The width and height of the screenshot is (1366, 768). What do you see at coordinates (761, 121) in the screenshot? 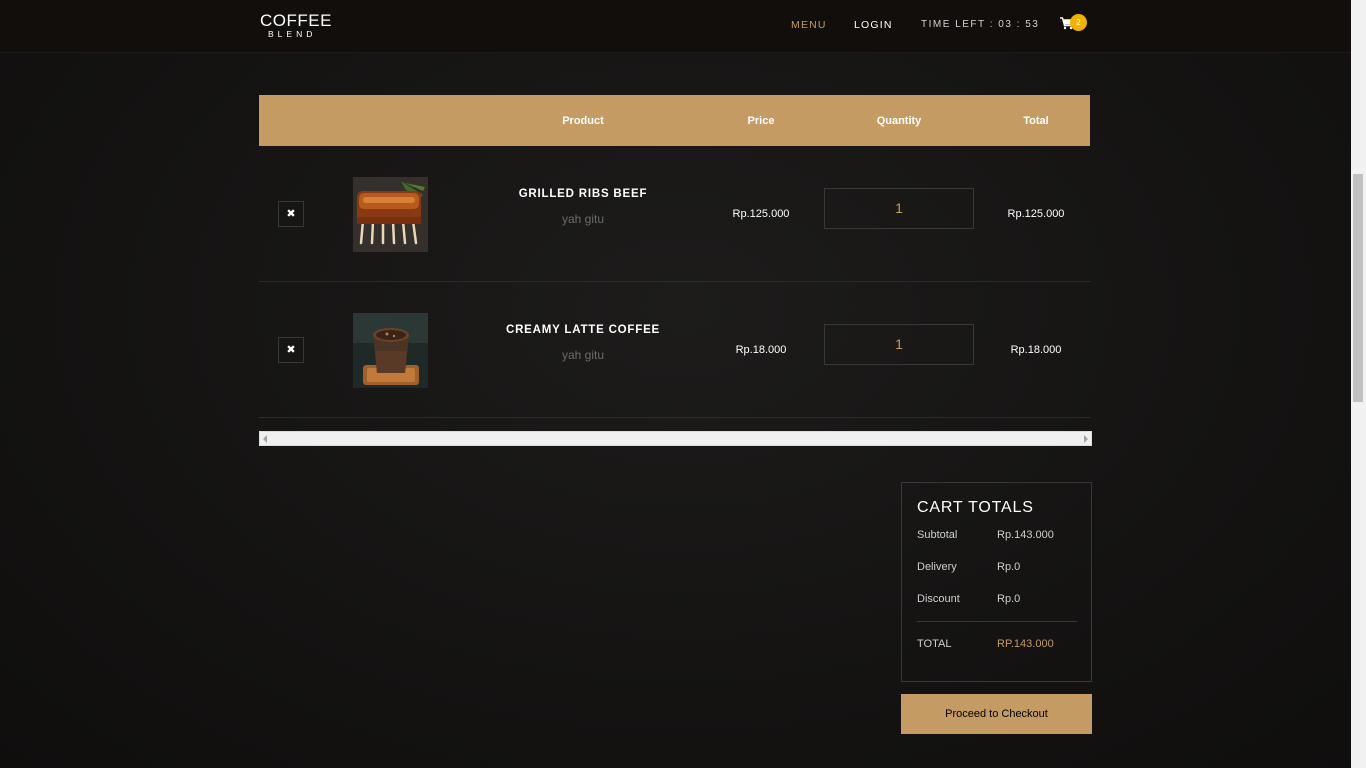
I see `header-price: Price` at bounding box center [761, 121].